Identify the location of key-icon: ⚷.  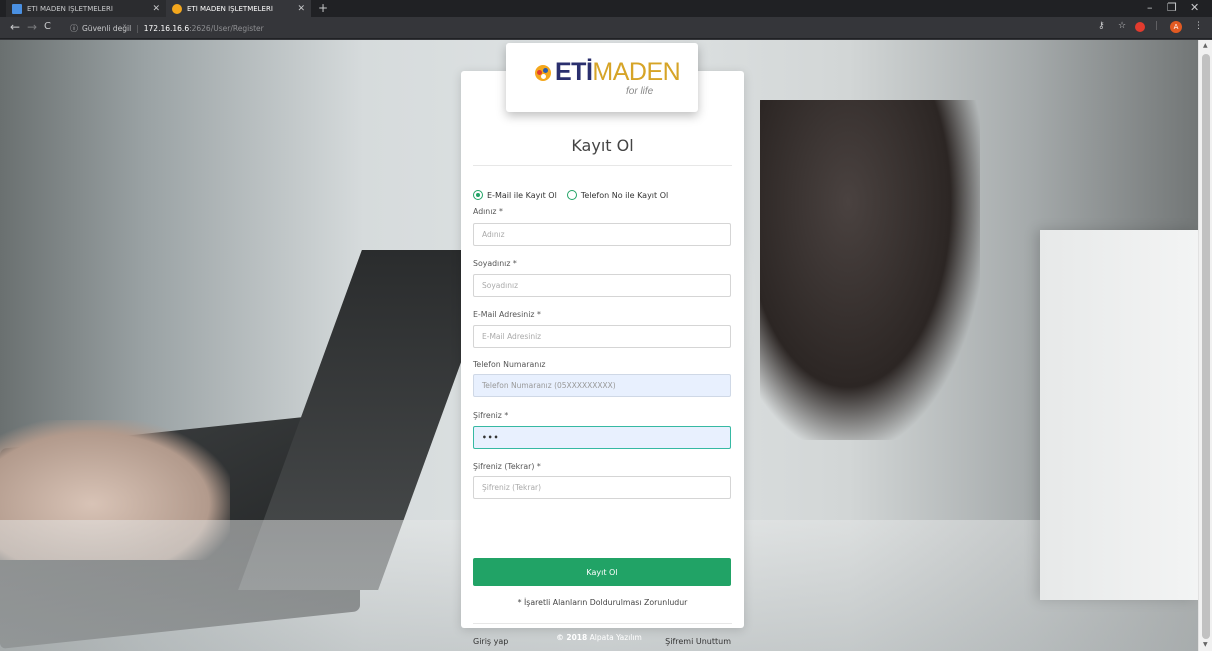
(1101, 26).